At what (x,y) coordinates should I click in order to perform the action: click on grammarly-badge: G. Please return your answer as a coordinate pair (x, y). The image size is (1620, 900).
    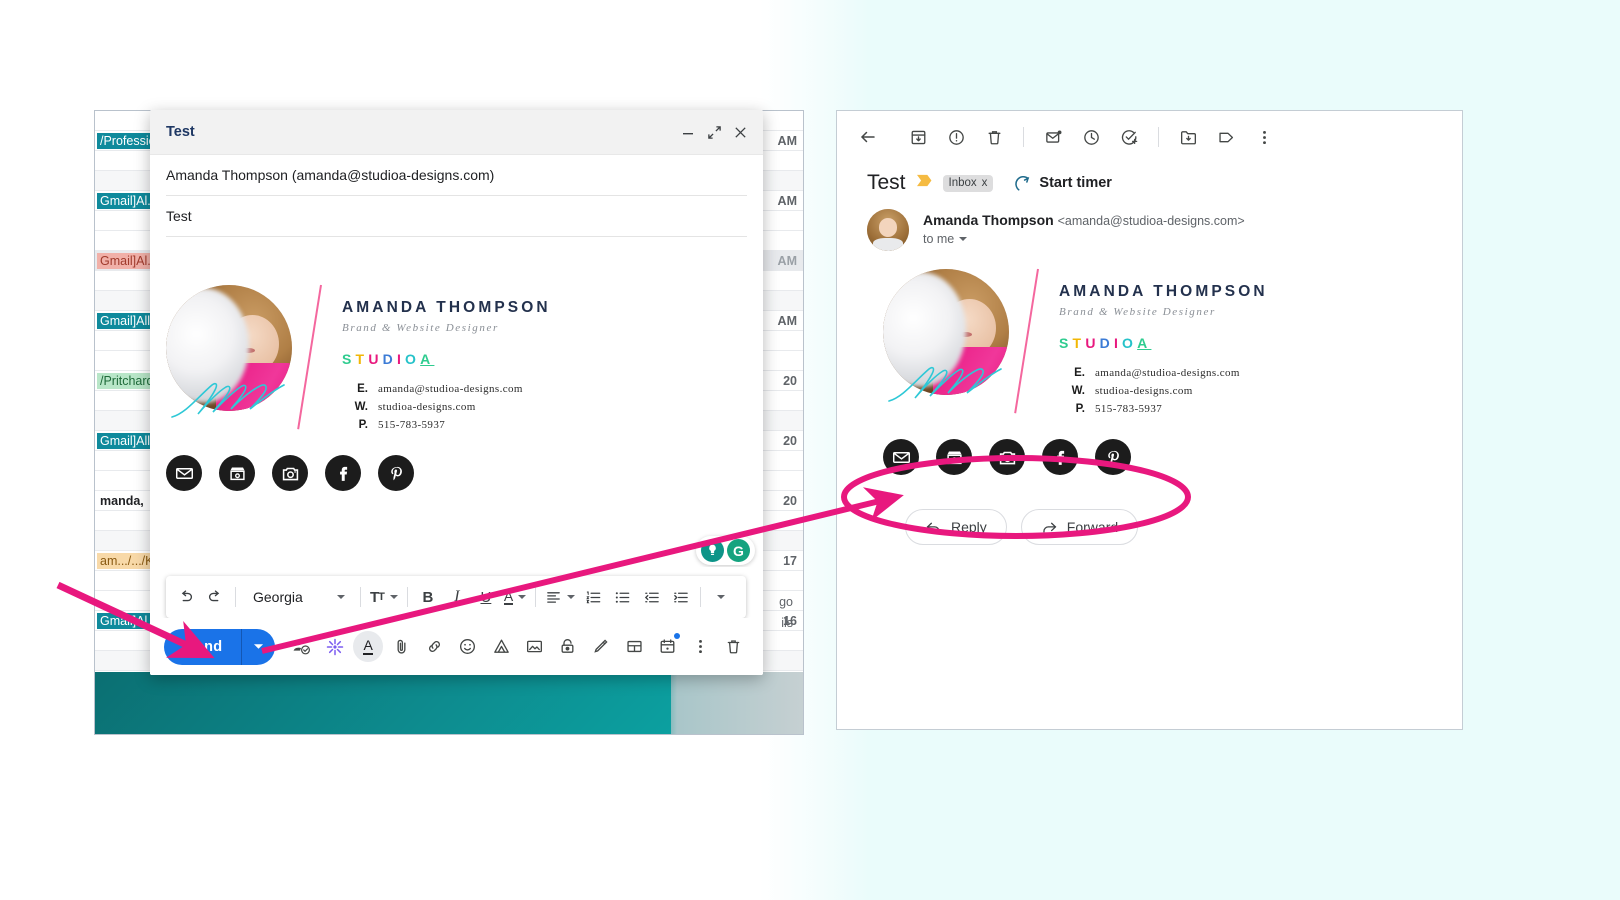
    Looking at the image, I should click on (725, 550).